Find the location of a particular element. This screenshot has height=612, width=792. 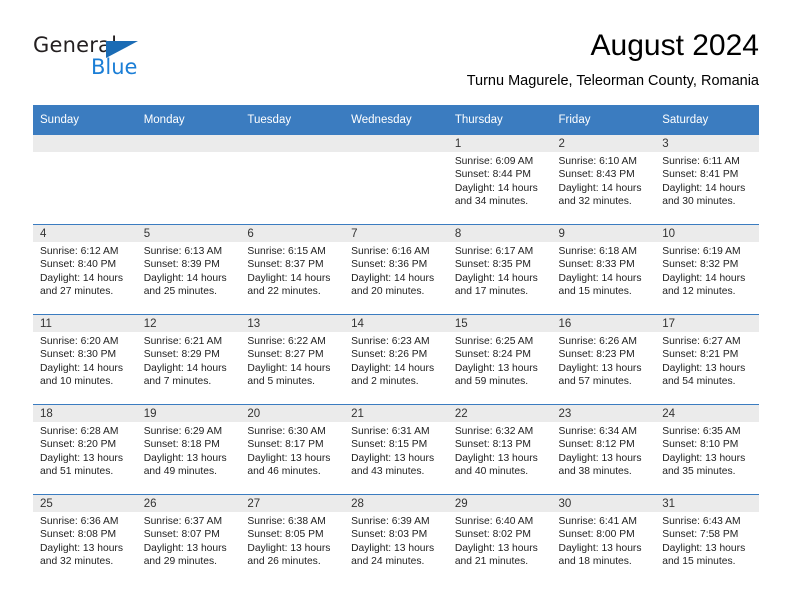

daylight-text: Daylight: 13 hours and 49 minutes. is located at coordinates (185, 464).